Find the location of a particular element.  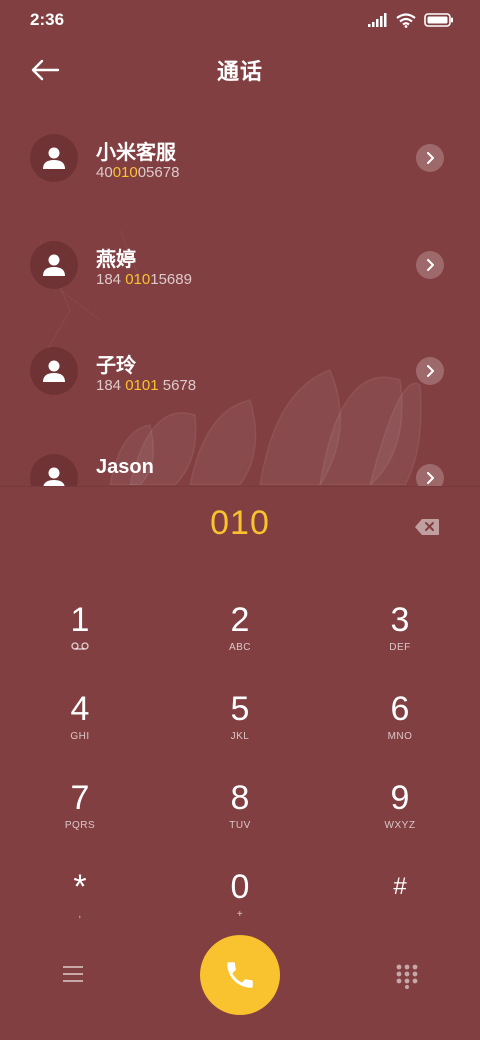

key-6: 6 MNO is located at coordinates (400, 731).